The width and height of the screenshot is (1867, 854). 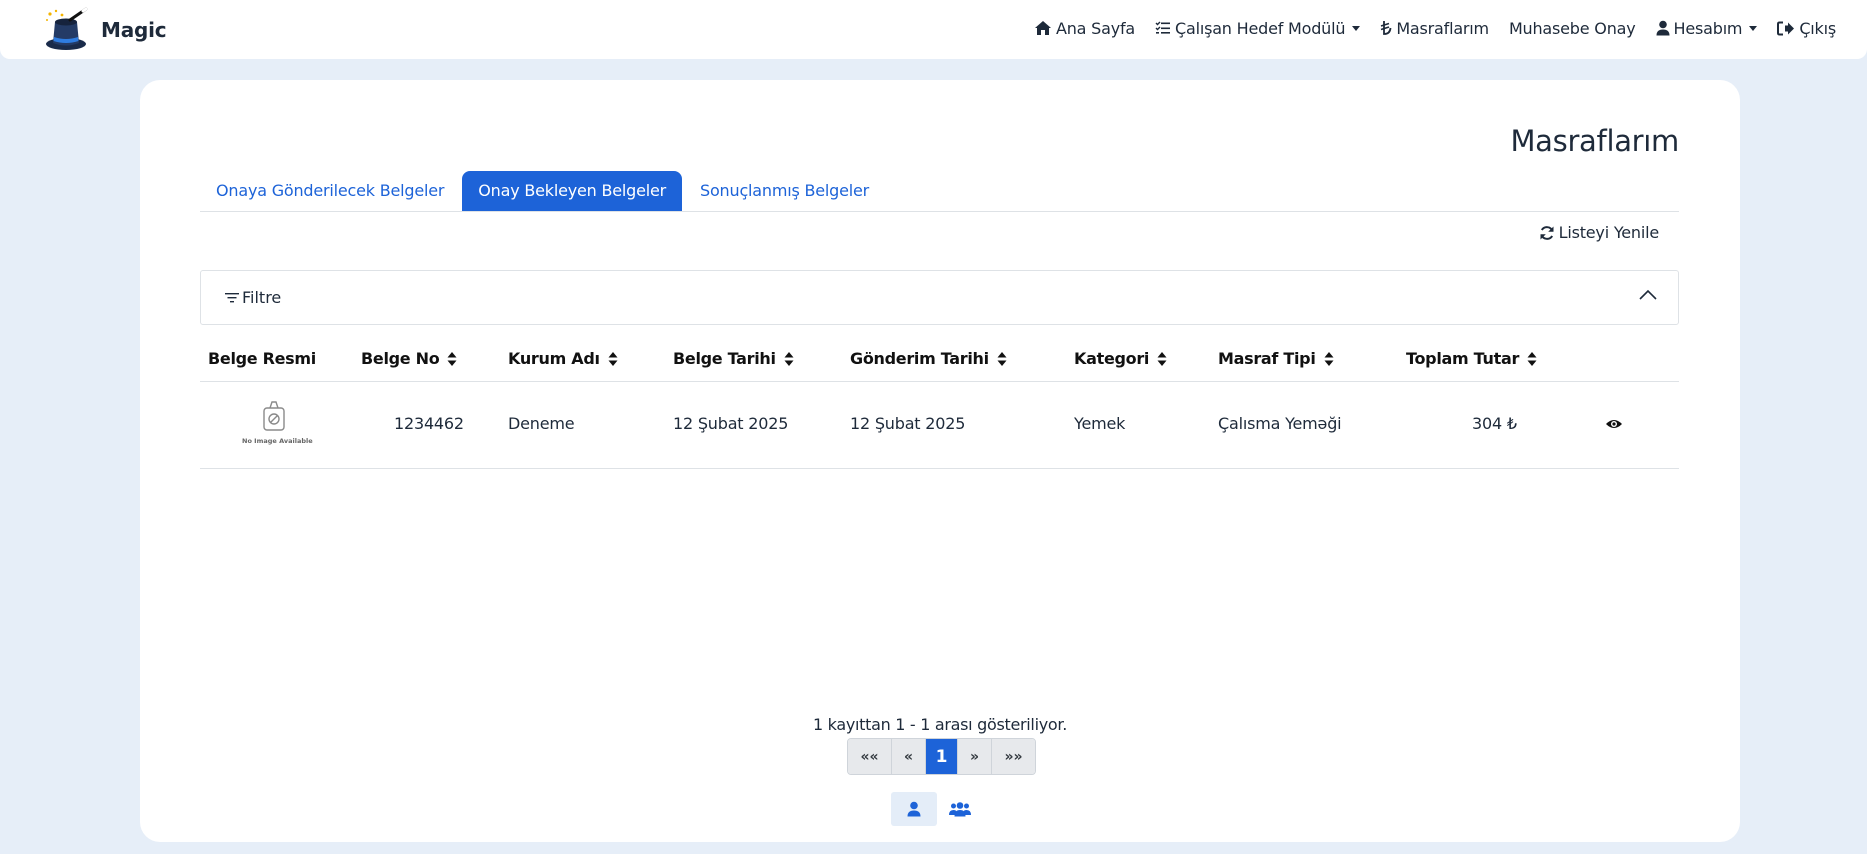 What do you see at coordinates (724, 358) in the screenshot?
I see `column-header-label: Belge Tarihi` at bounding box center [724, 358].